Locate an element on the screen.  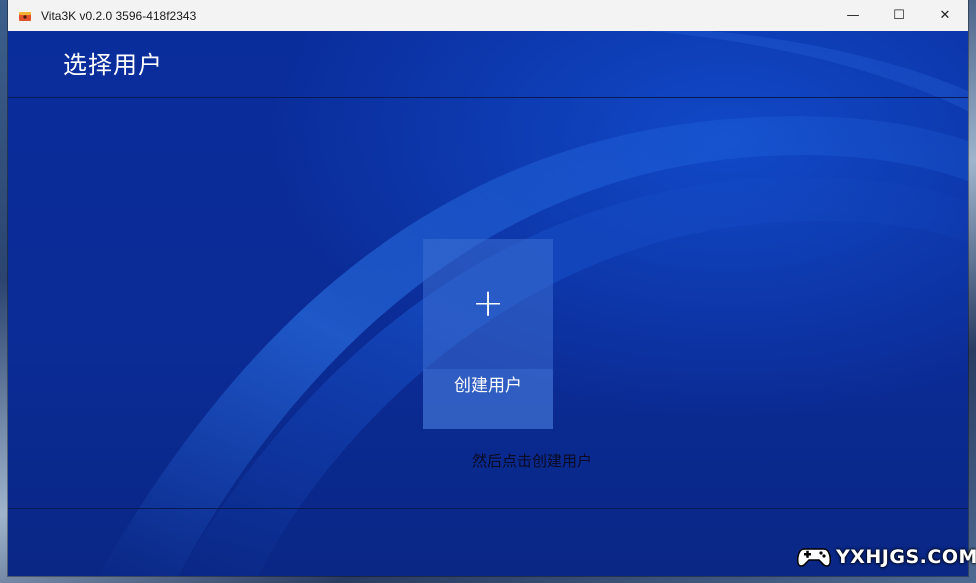
minimize-icon: — is located at coordinates (853, 15).